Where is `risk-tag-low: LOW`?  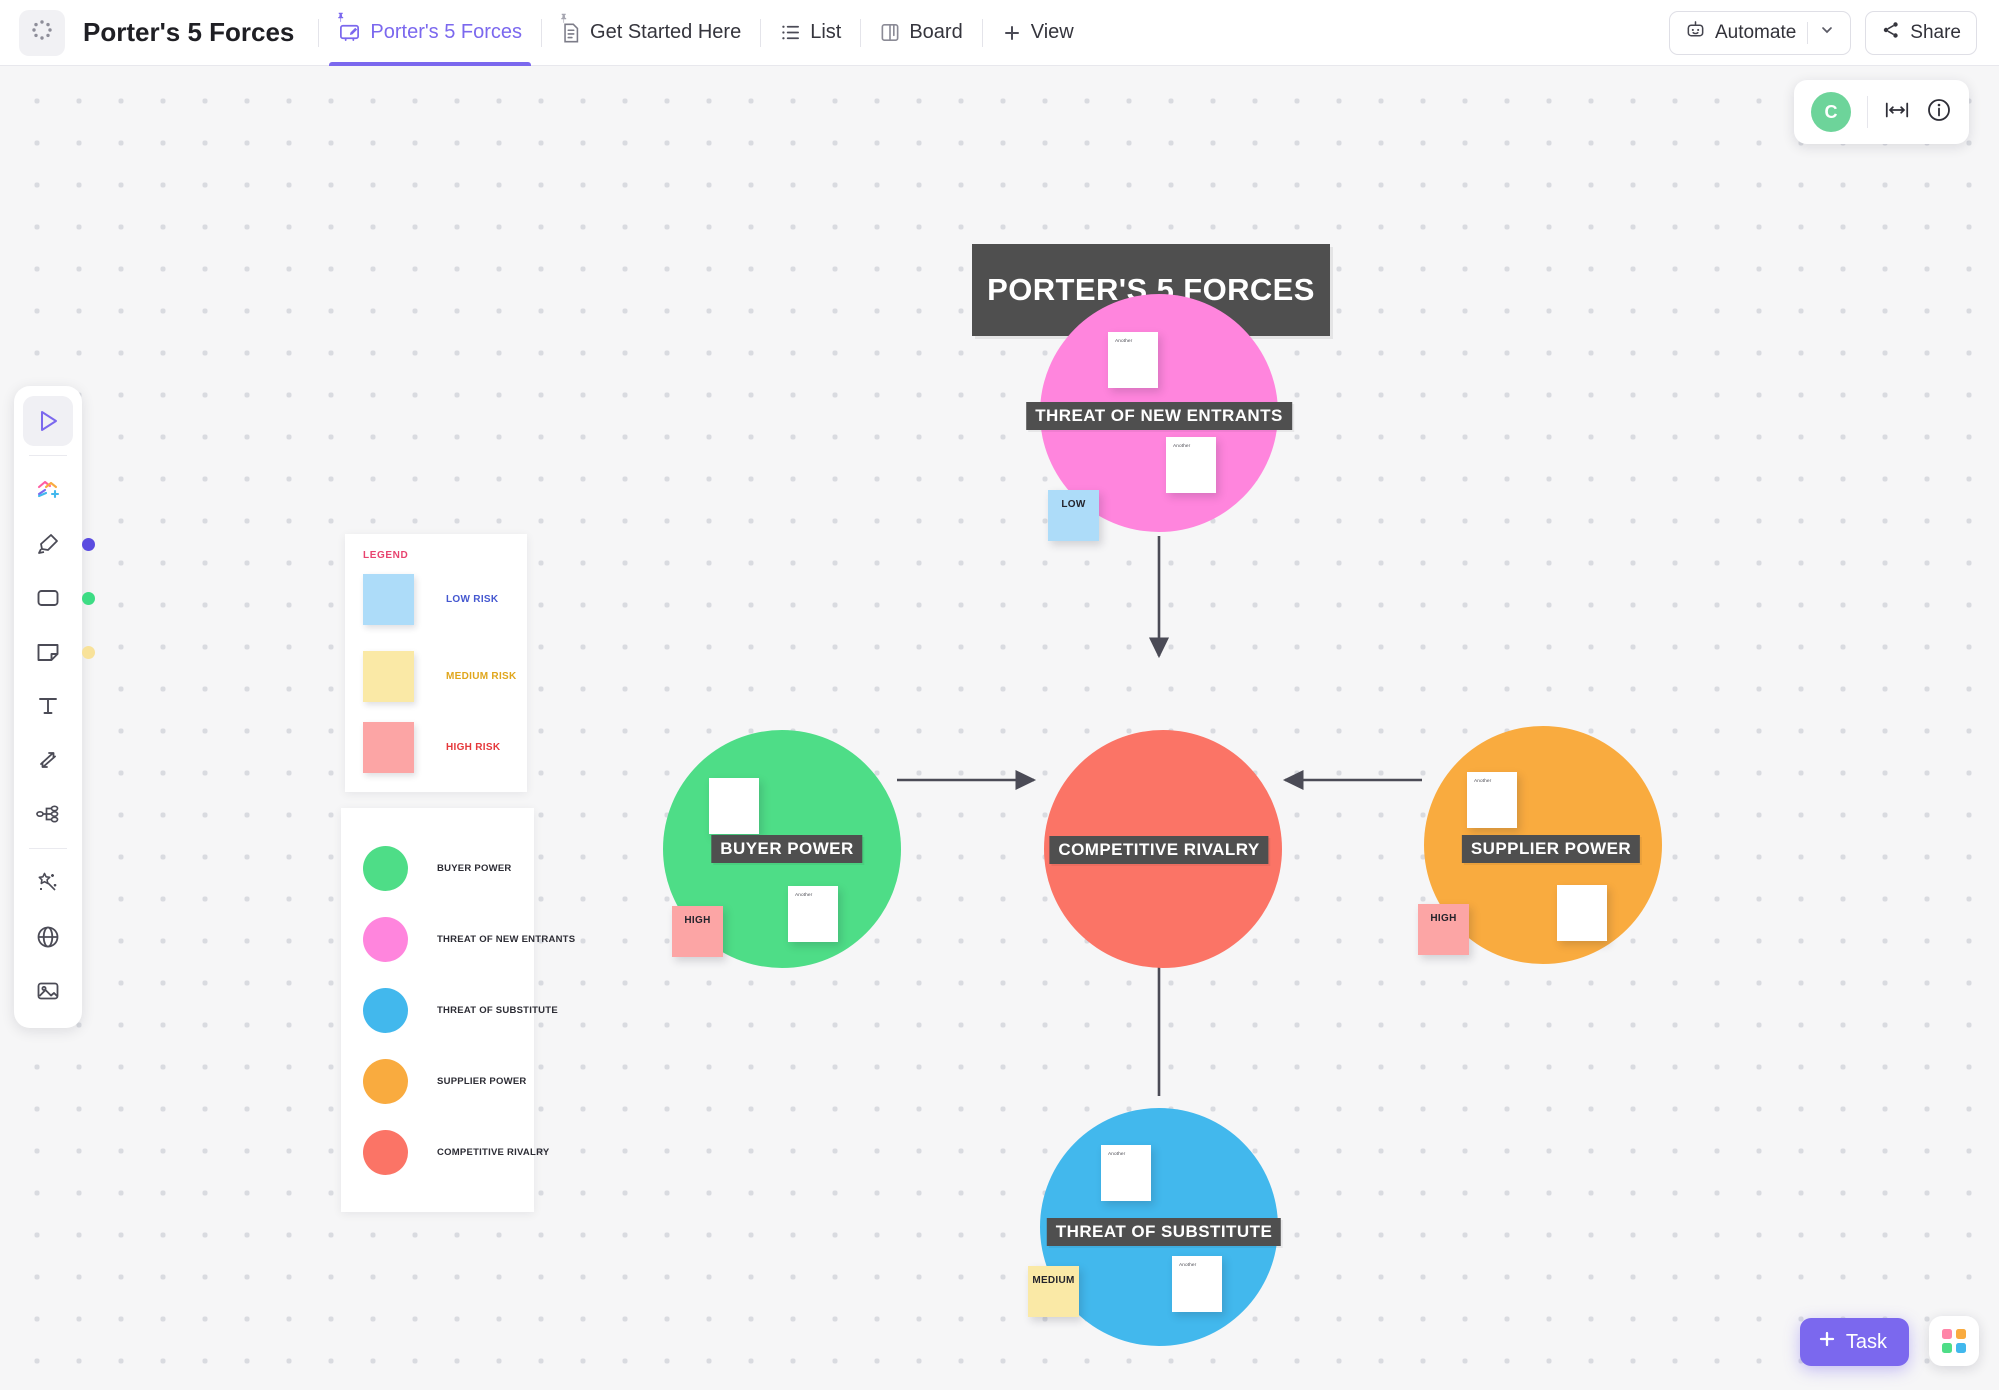
risk-tag-low: LOW is located at coordinates (1073, 515).